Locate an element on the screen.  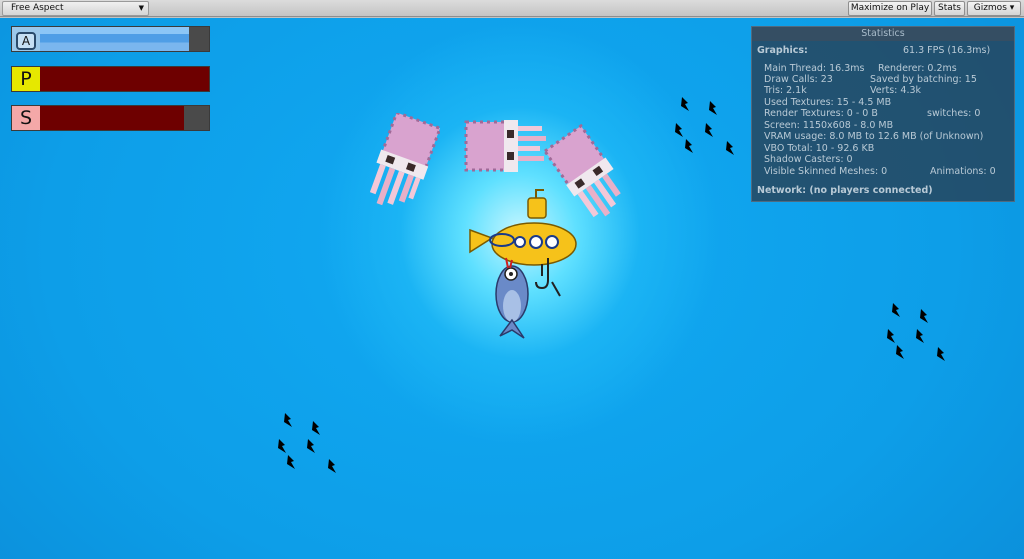
animations-stat: Animations: 0 is located at coordinates (963, 171).